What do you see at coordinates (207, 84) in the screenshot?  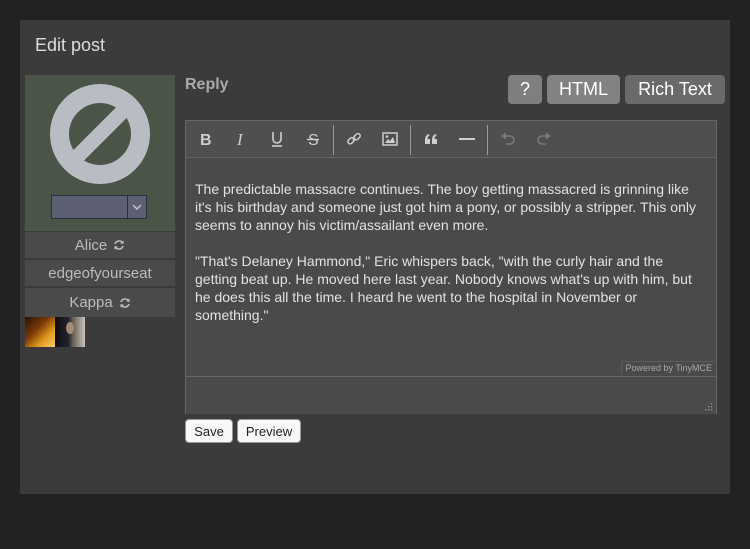 I see `reply-label: Reply` at bounding box center [207, 84].